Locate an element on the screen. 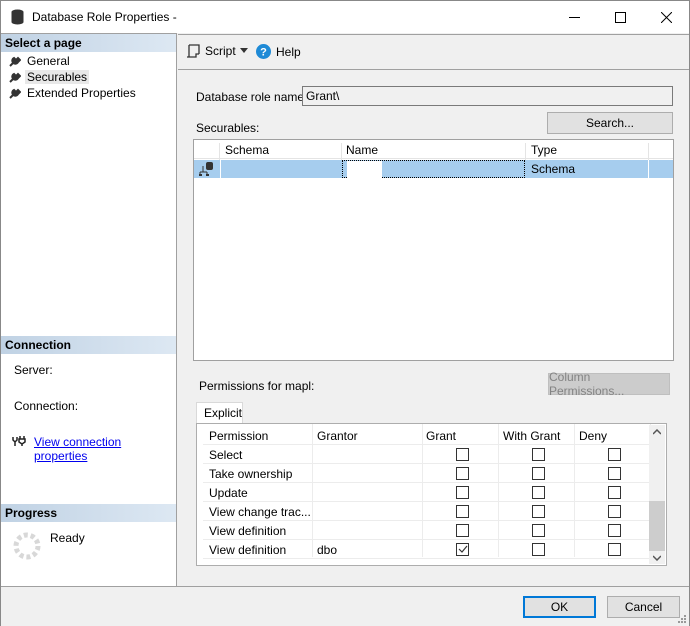 This screenshot has height=626, width=690. chevron-down-icon is located at coordinates (244, 51).